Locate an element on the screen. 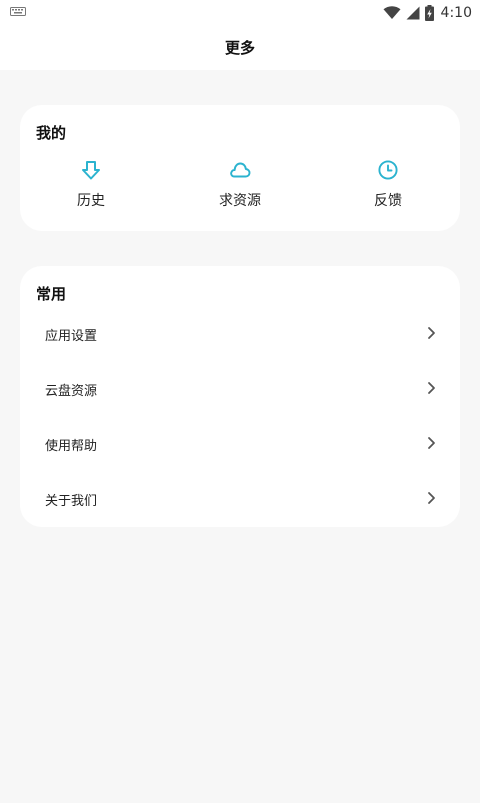  common-section-title: 常用 is located at coordinates (51, 294).